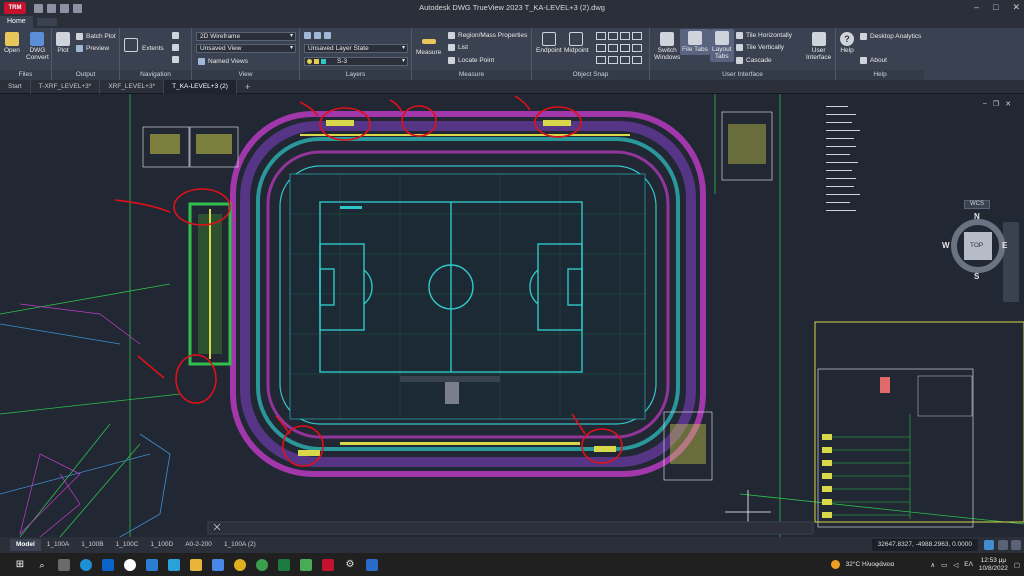 This screenshot has width=1024, height=576. What do you see at coordinates (976, 7) in the screenshot?
I see `minimize-icon: –` at bounding box center [976, 7].